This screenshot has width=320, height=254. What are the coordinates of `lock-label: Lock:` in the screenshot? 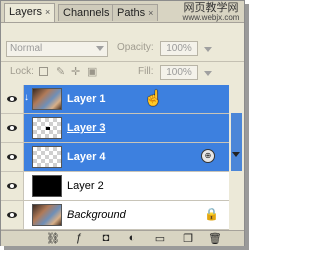 It's located at (22, 71).